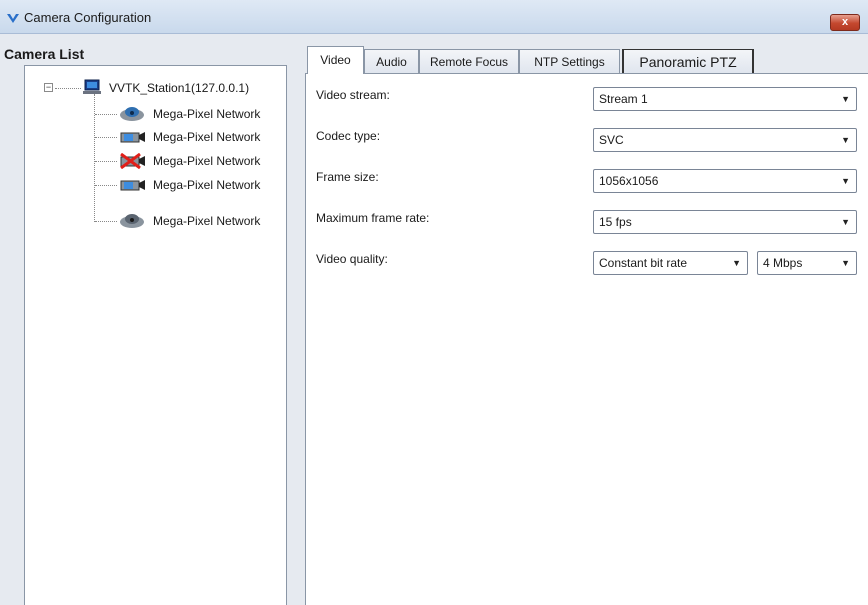 This screenshot has width=868, height=605. What do you see at coordinates (132, 161) in the screenshot?
I see `camera-disconnected-icon` at bounding box center [132, 161].